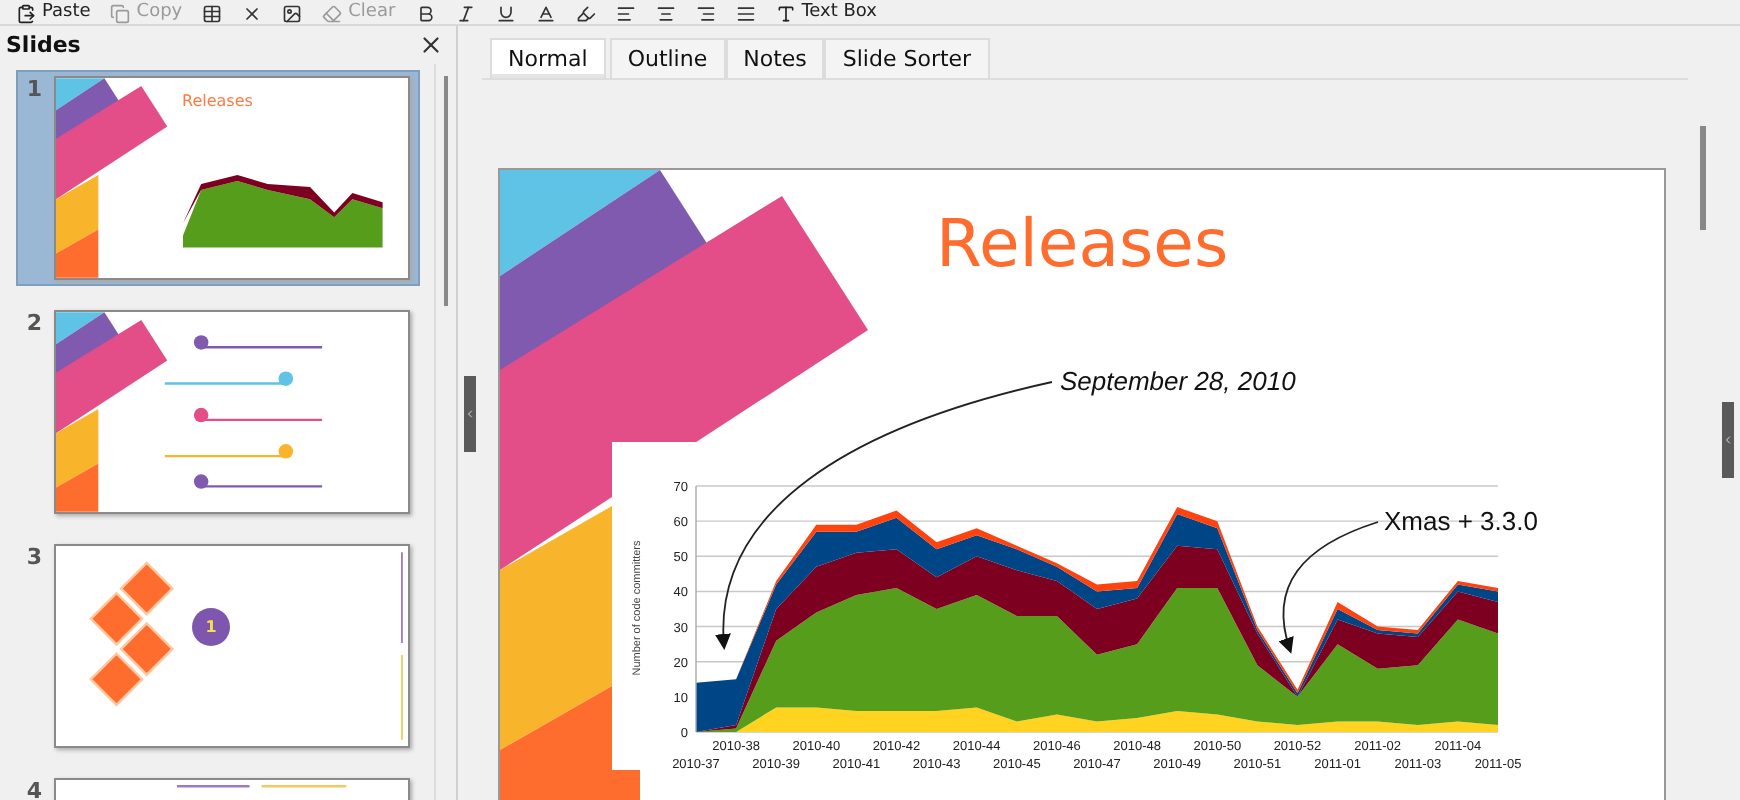  I want to click on slide-item: 4, so click(218, 786).